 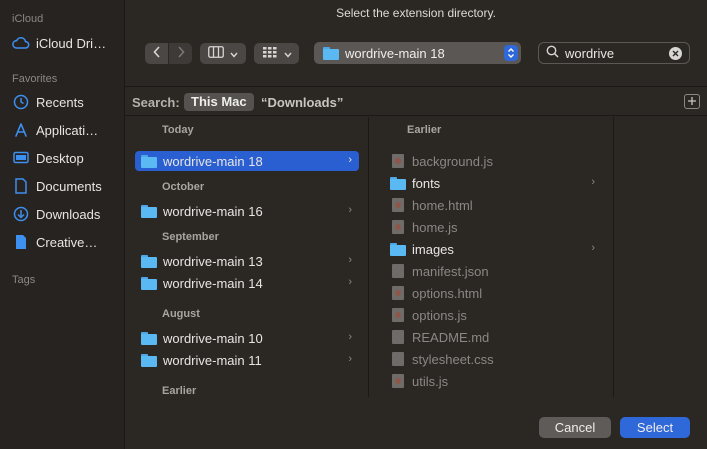 I want to click on sidebar-item-label: Documents, so click(x=69, y=186).